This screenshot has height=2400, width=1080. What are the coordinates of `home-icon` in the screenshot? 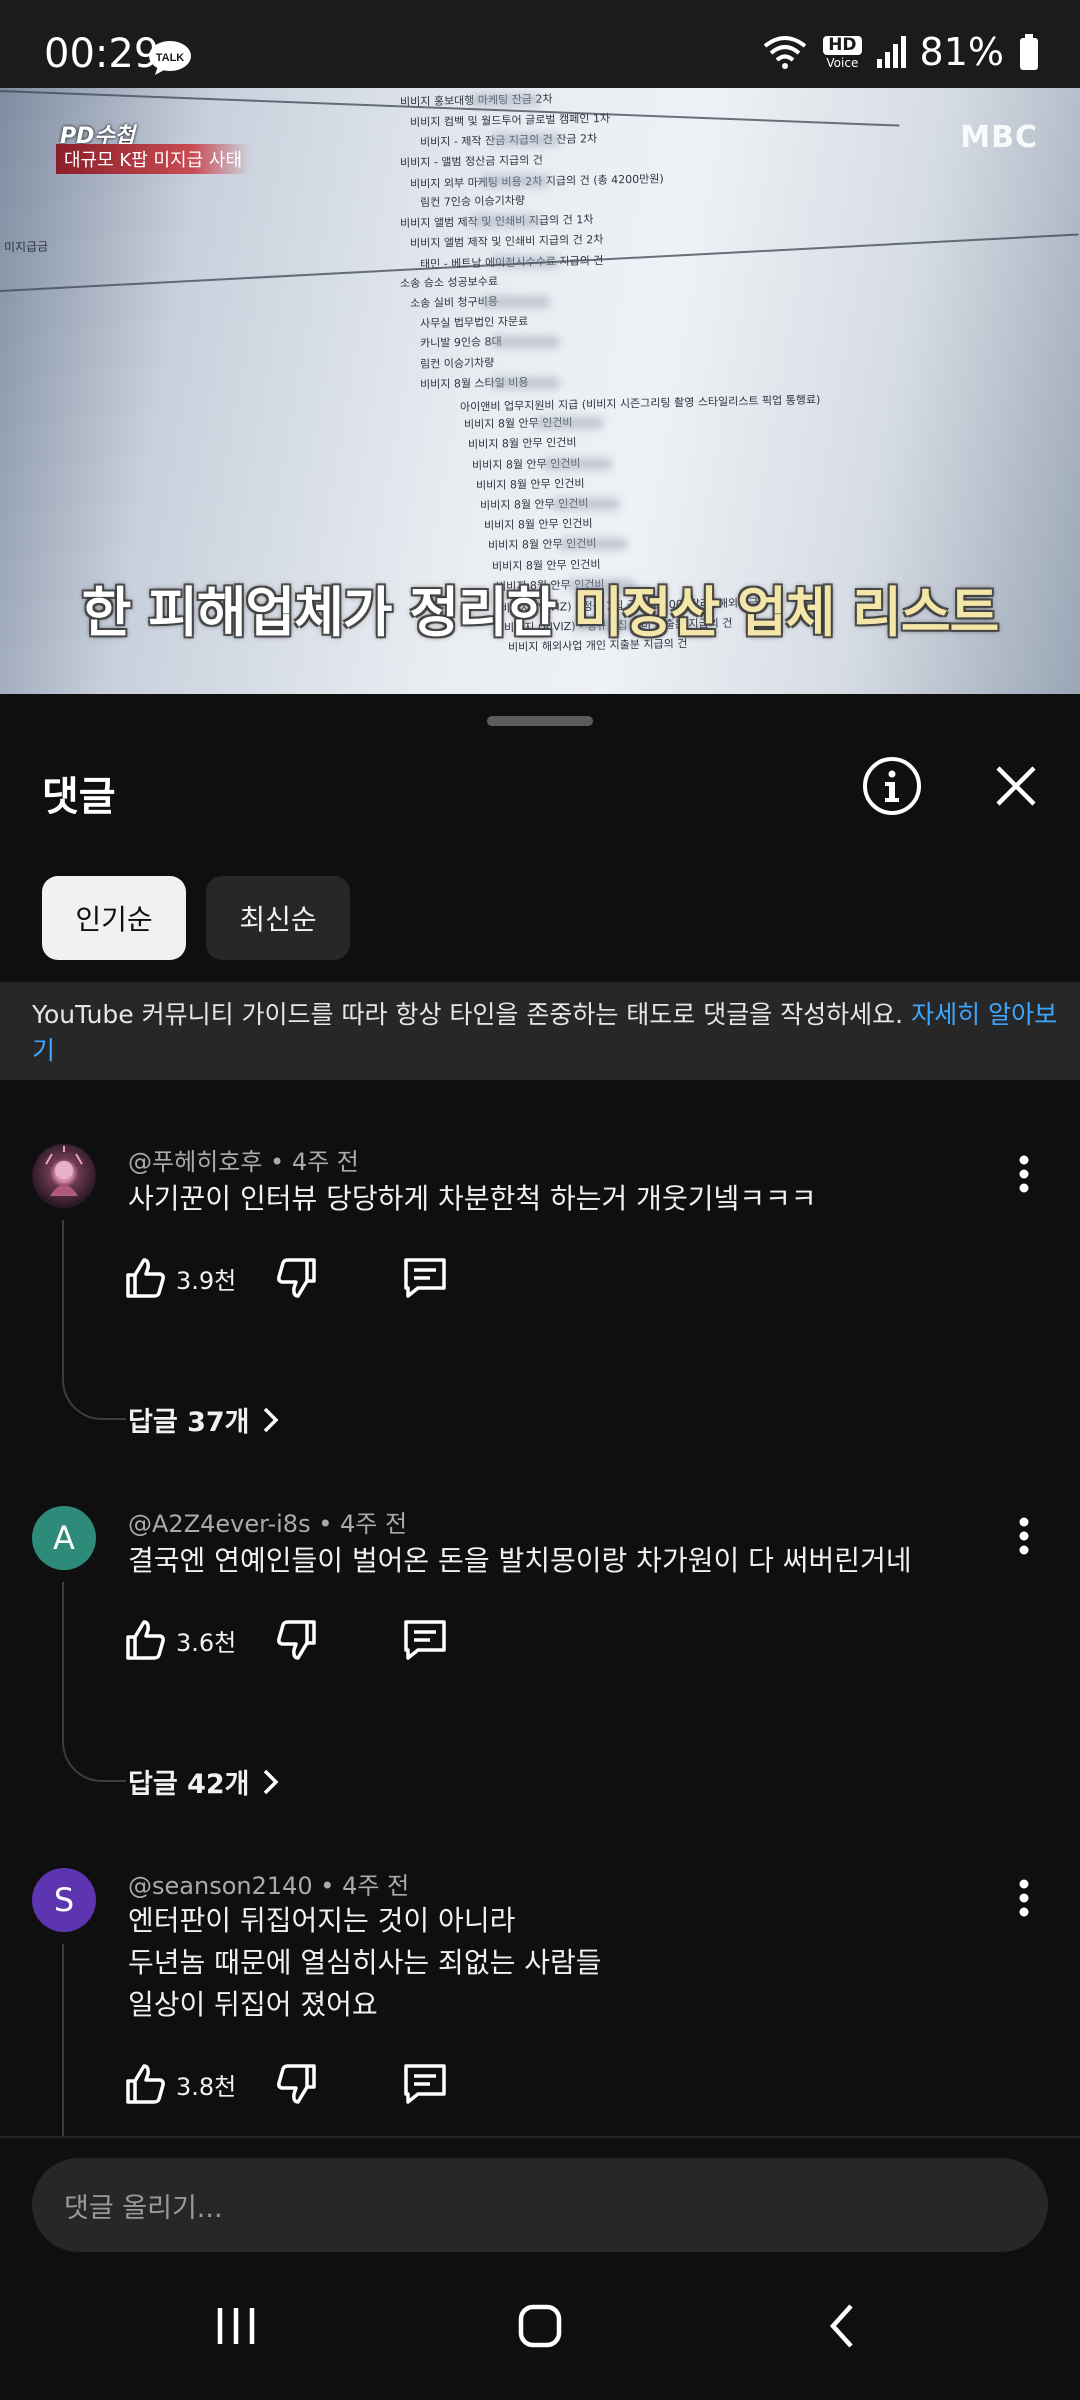 It's located at (540, 2326).